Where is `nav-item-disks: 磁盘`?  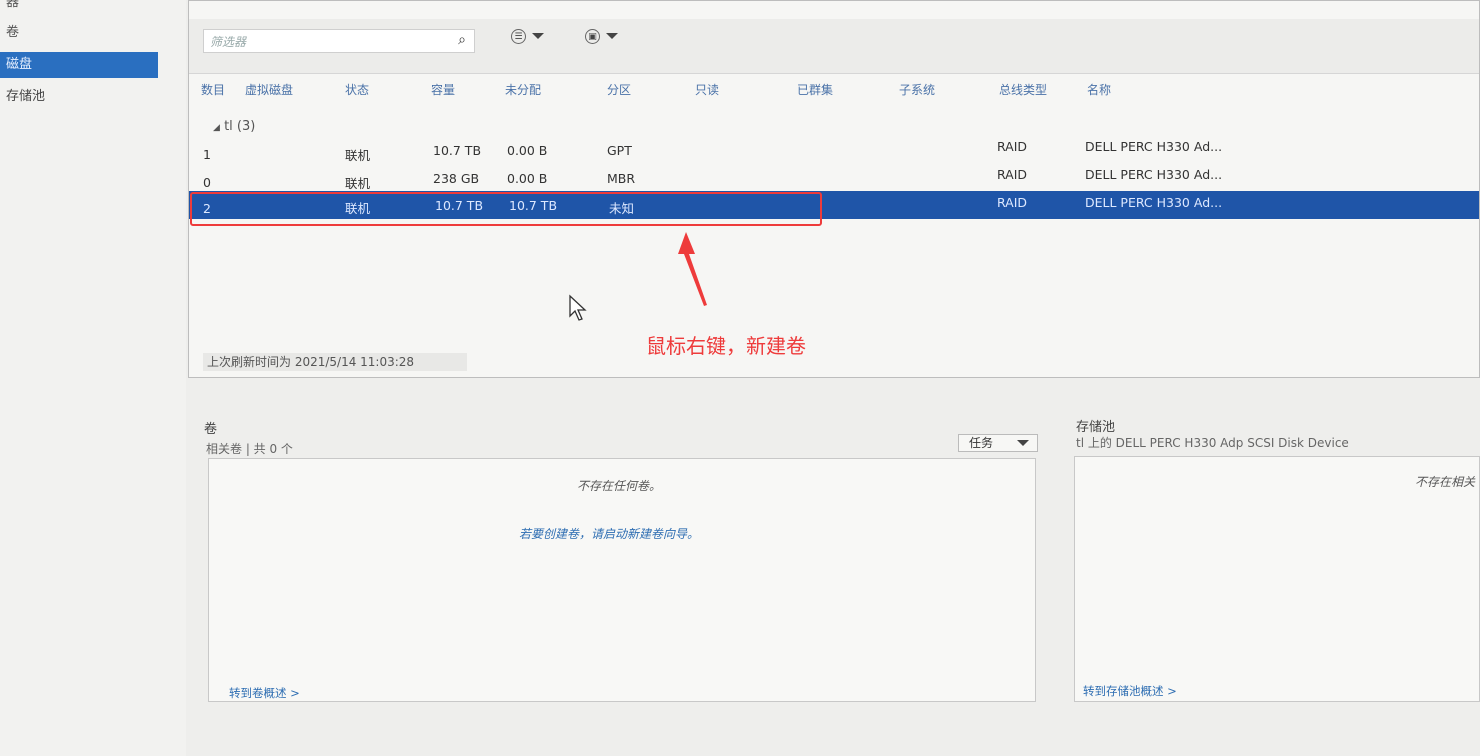
nav-item-disks: 磁盘 is located at coordinates (79, 65).